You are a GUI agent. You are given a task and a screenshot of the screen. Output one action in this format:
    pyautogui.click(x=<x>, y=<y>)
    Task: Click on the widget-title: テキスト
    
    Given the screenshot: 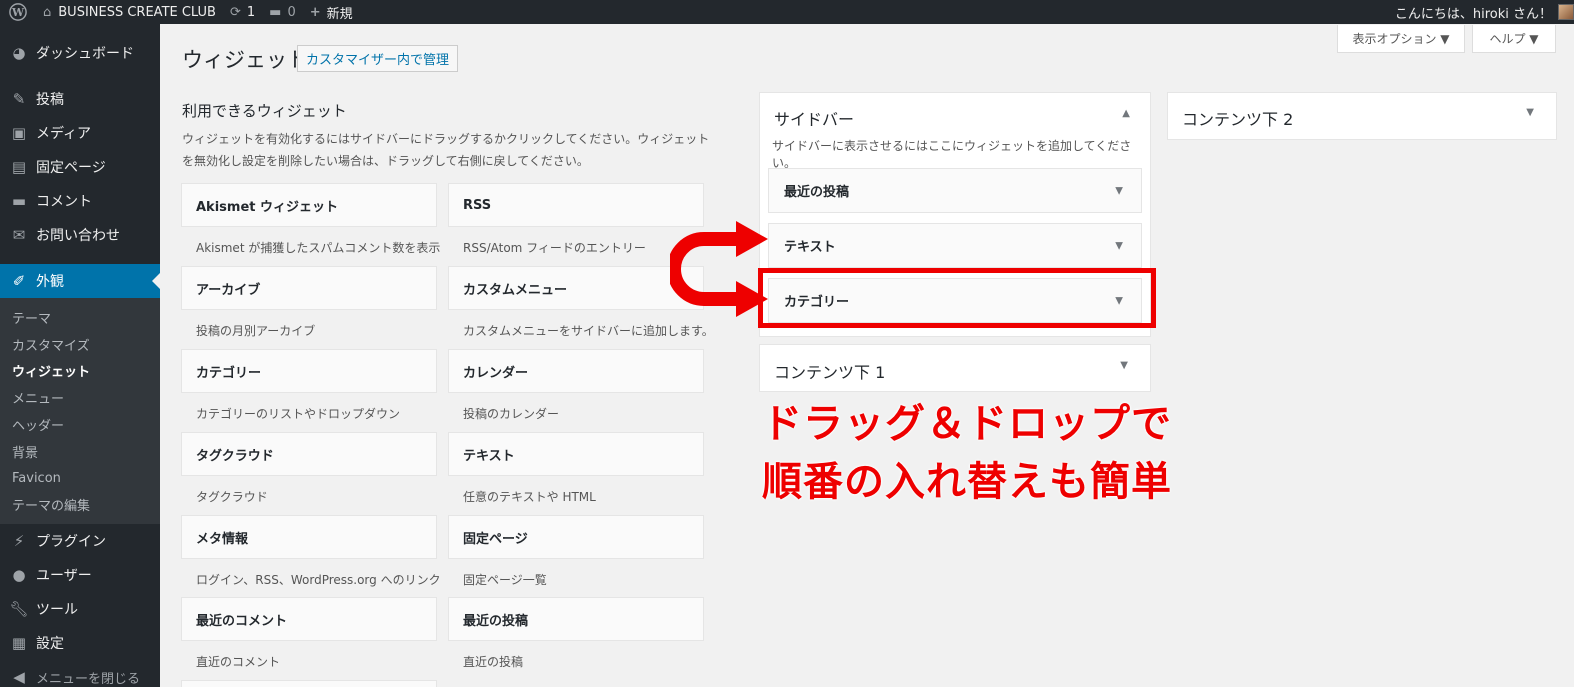 What is the action you would take?
    pyautogui.click(x=810, y=247)
    